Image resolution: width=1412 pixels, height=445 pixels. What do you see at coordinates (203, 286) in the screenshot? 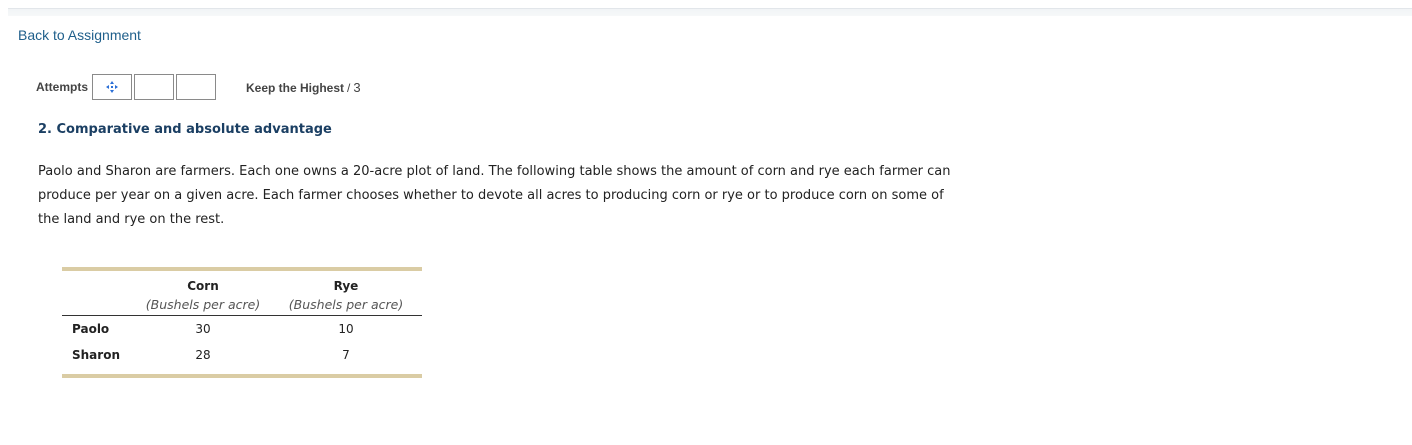
I see `column-header-corn: Corn` at bounding box center [203, 286].